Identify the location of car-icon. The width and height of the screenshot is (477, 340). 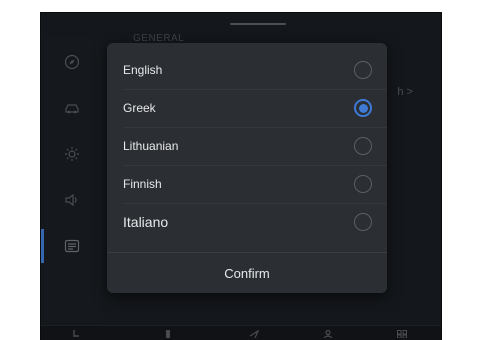
(72, 109).